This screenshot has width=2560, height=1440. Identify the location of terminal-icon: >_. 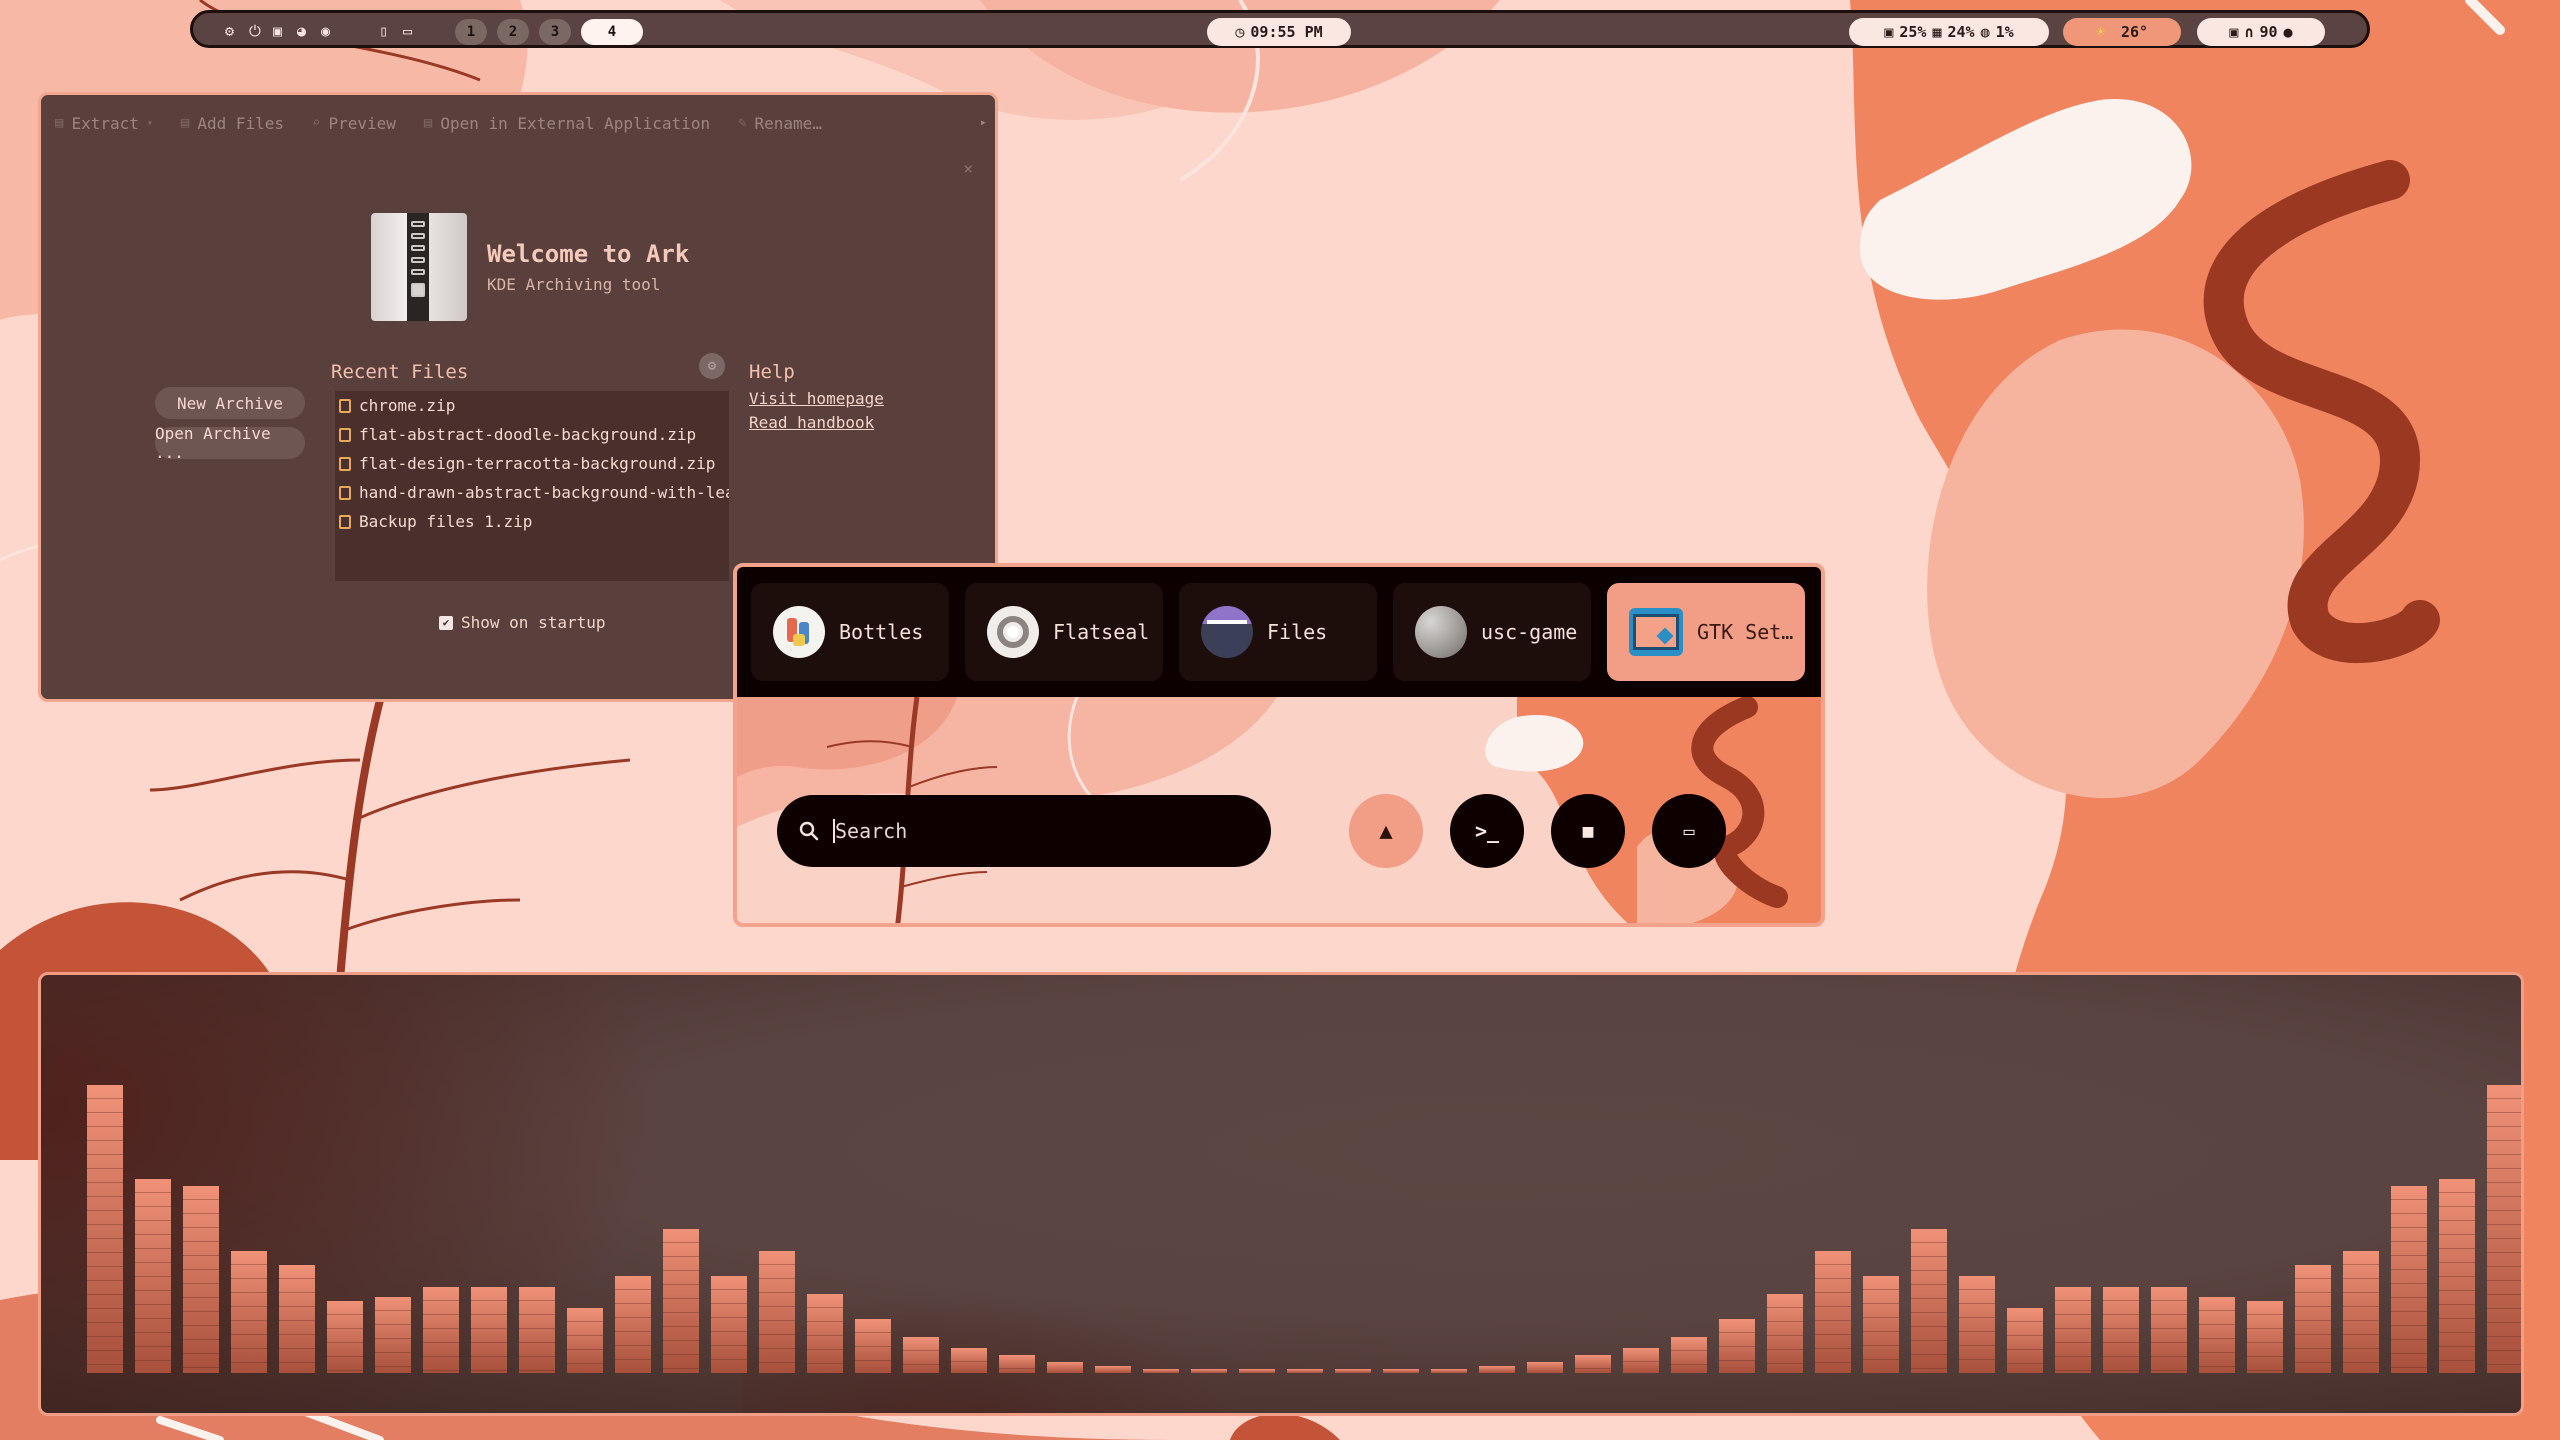
(1487, 831).